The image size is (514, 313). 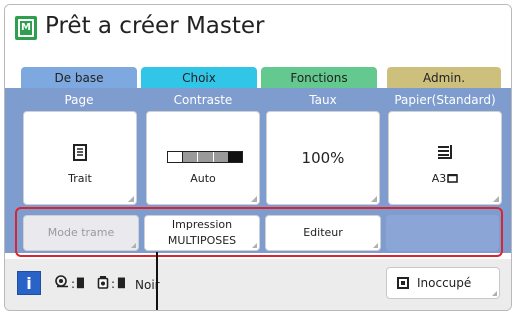 I want to click on contraste-value: Auto, so click(x=203, y=178).